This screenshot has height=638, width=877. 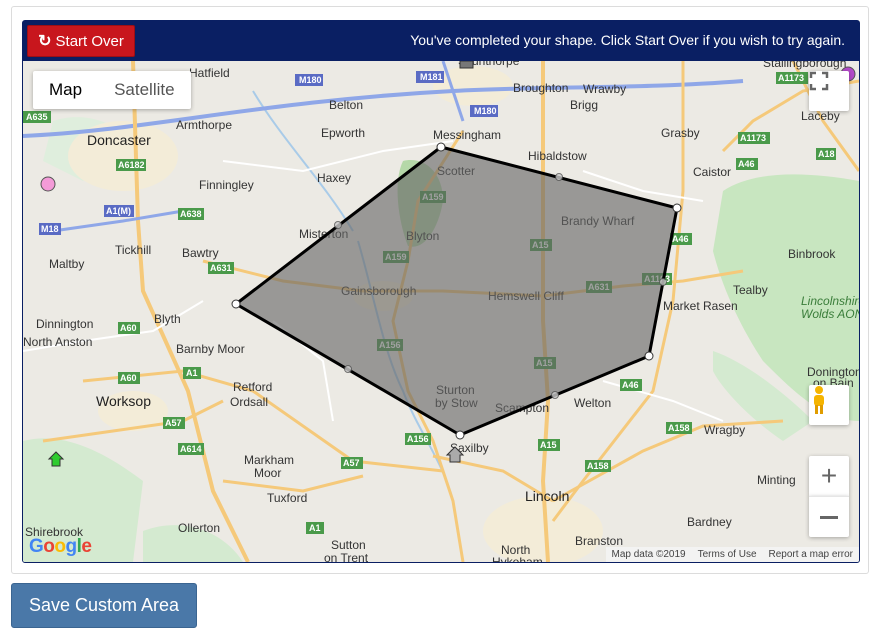 What do you see at coordinates (267, 473) in the screenshot?
I see `place-label: Moor` at bounding box center [267, 473].